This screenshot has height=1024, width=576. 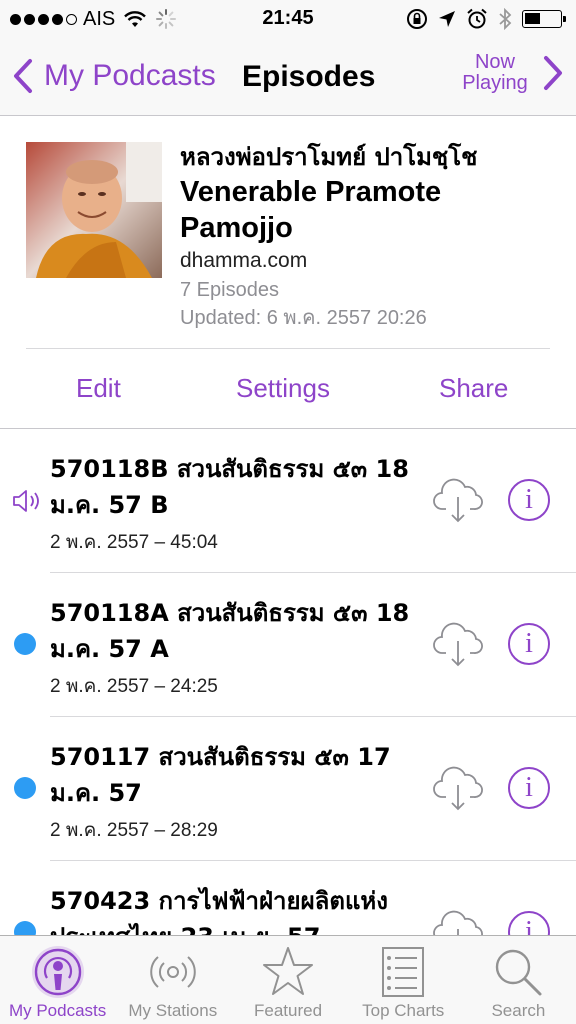 What do you see at coordinates (544, 19) in the screenshot?
I see `battery-icon` at bounding box center [544, 19].